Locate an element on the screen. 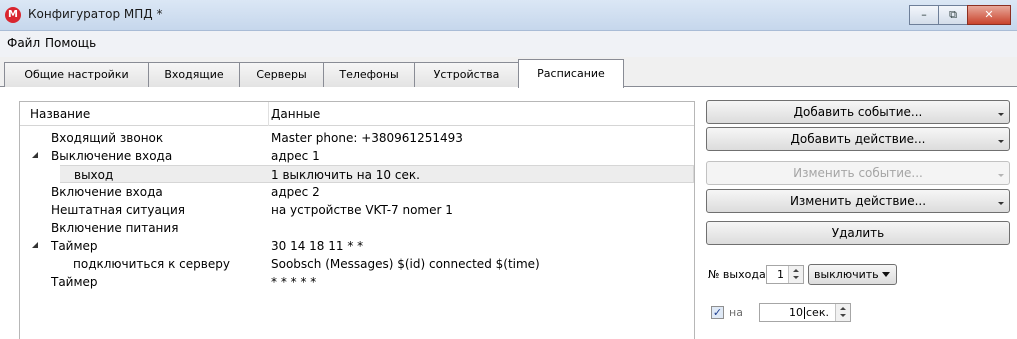 Image resolution: width=1017 pixels, height=339 pixels. tree-row: Выключение входа адрес 1 is located at coordinates (357, 156).